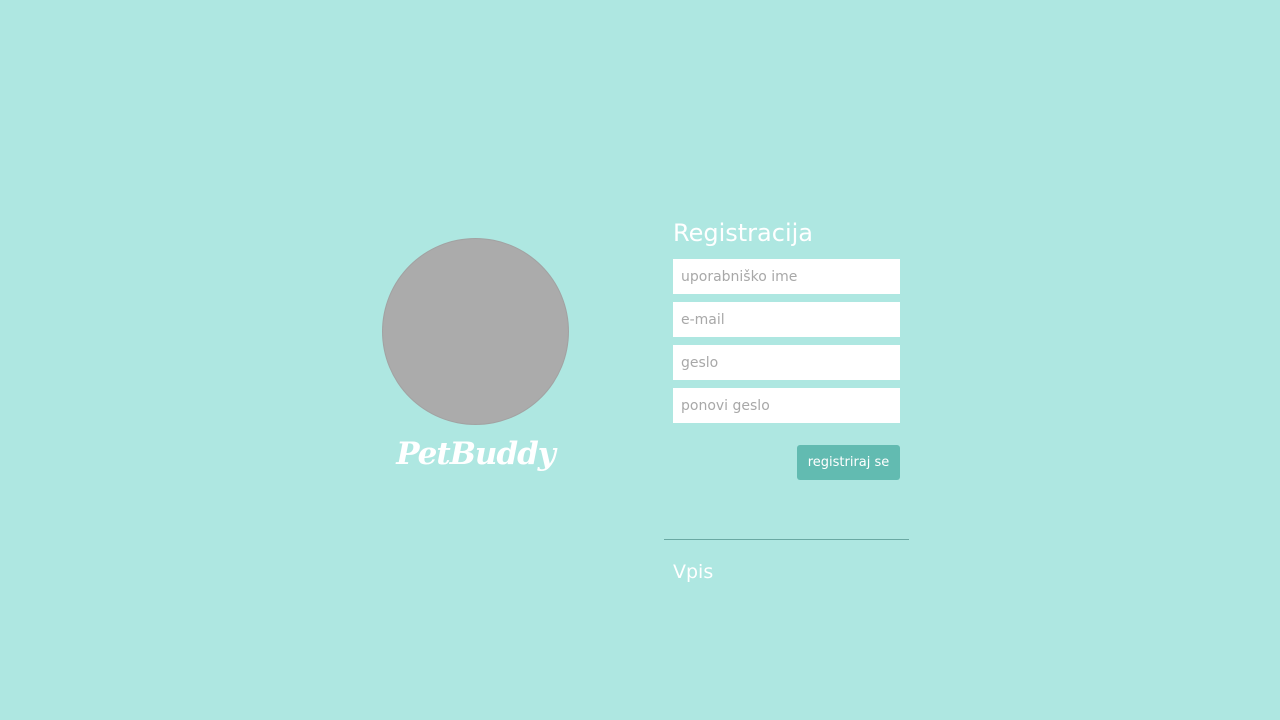 The height and width of the screenshot is (720, 1280). I want to click on register-title: Registracija, so click(743, 233).